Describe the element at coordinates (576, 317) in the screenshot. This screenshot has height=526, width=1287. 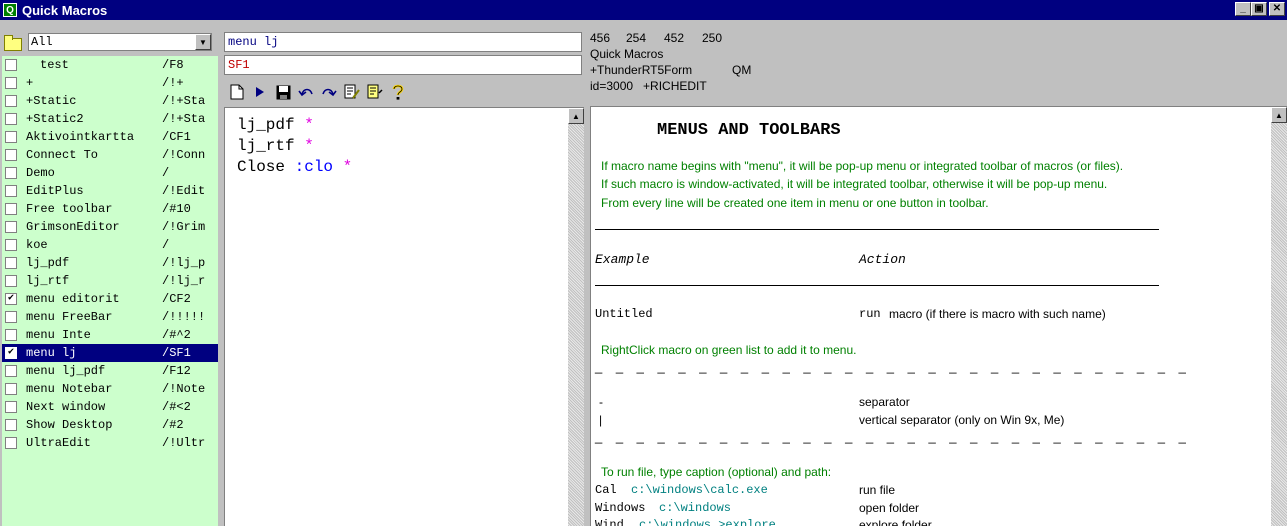
I see `editor-scrollbar: ▲` at that location.